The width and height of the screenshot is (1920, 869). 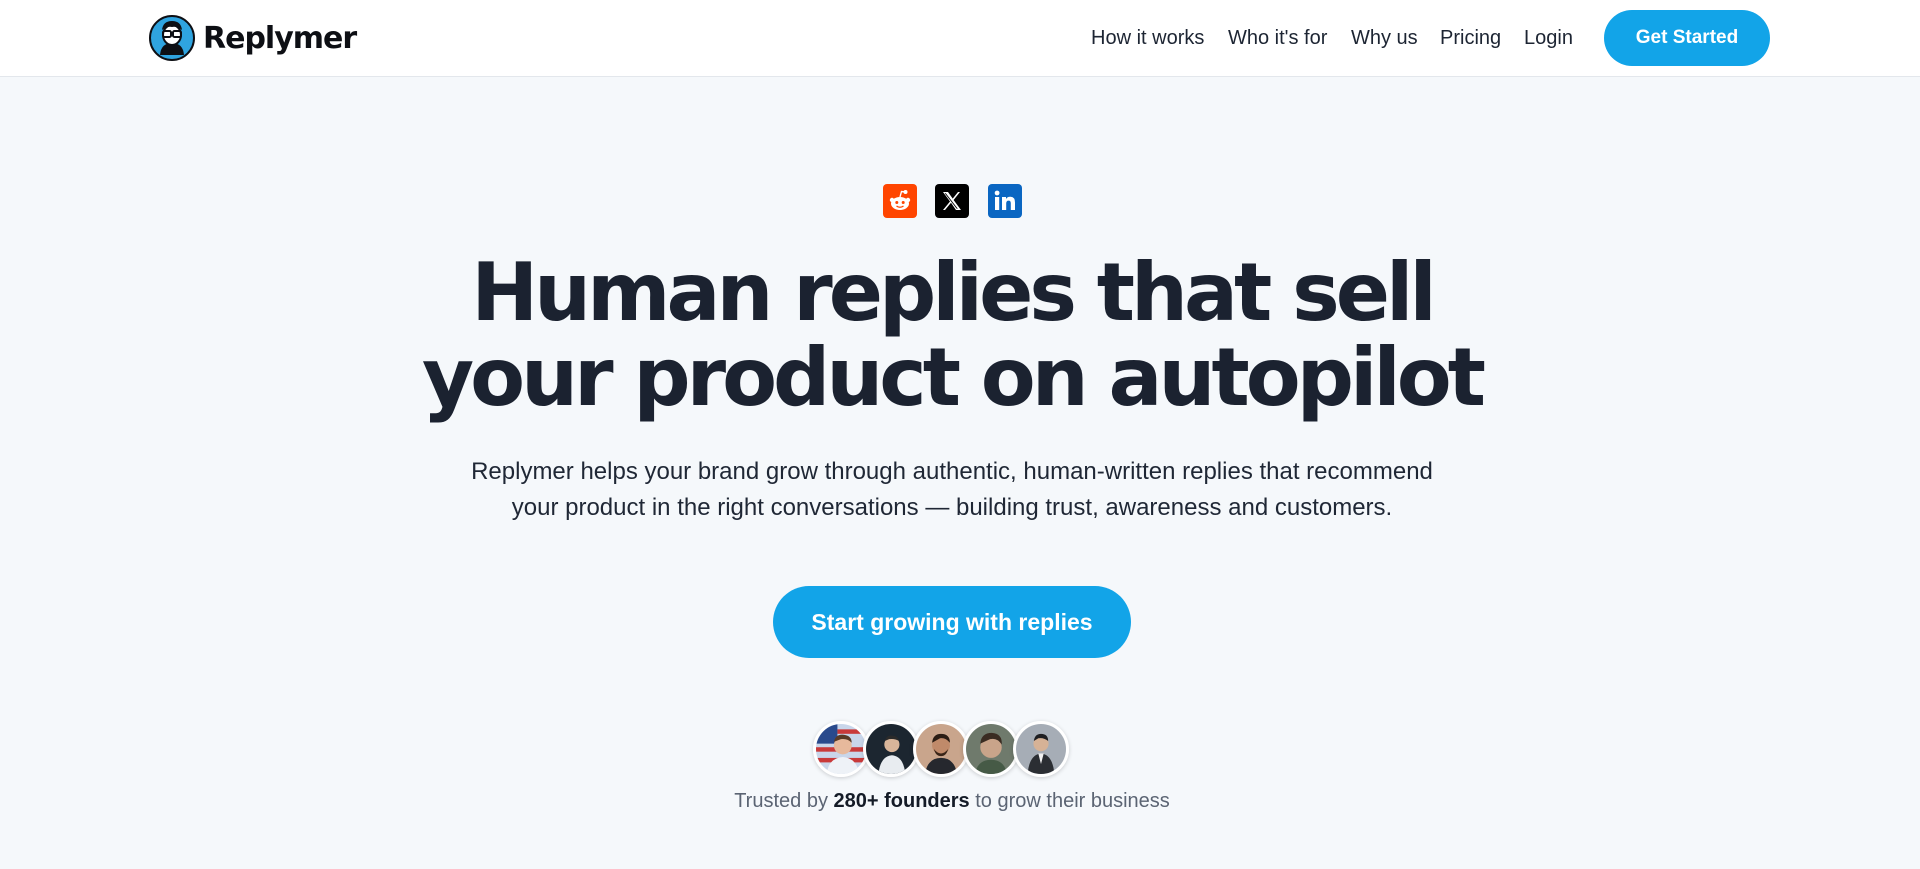 What do you see at coordinates (1687, 38) in the screenshot?
I see `get-started-button: Get Started` at bounding box center [1687, 38].